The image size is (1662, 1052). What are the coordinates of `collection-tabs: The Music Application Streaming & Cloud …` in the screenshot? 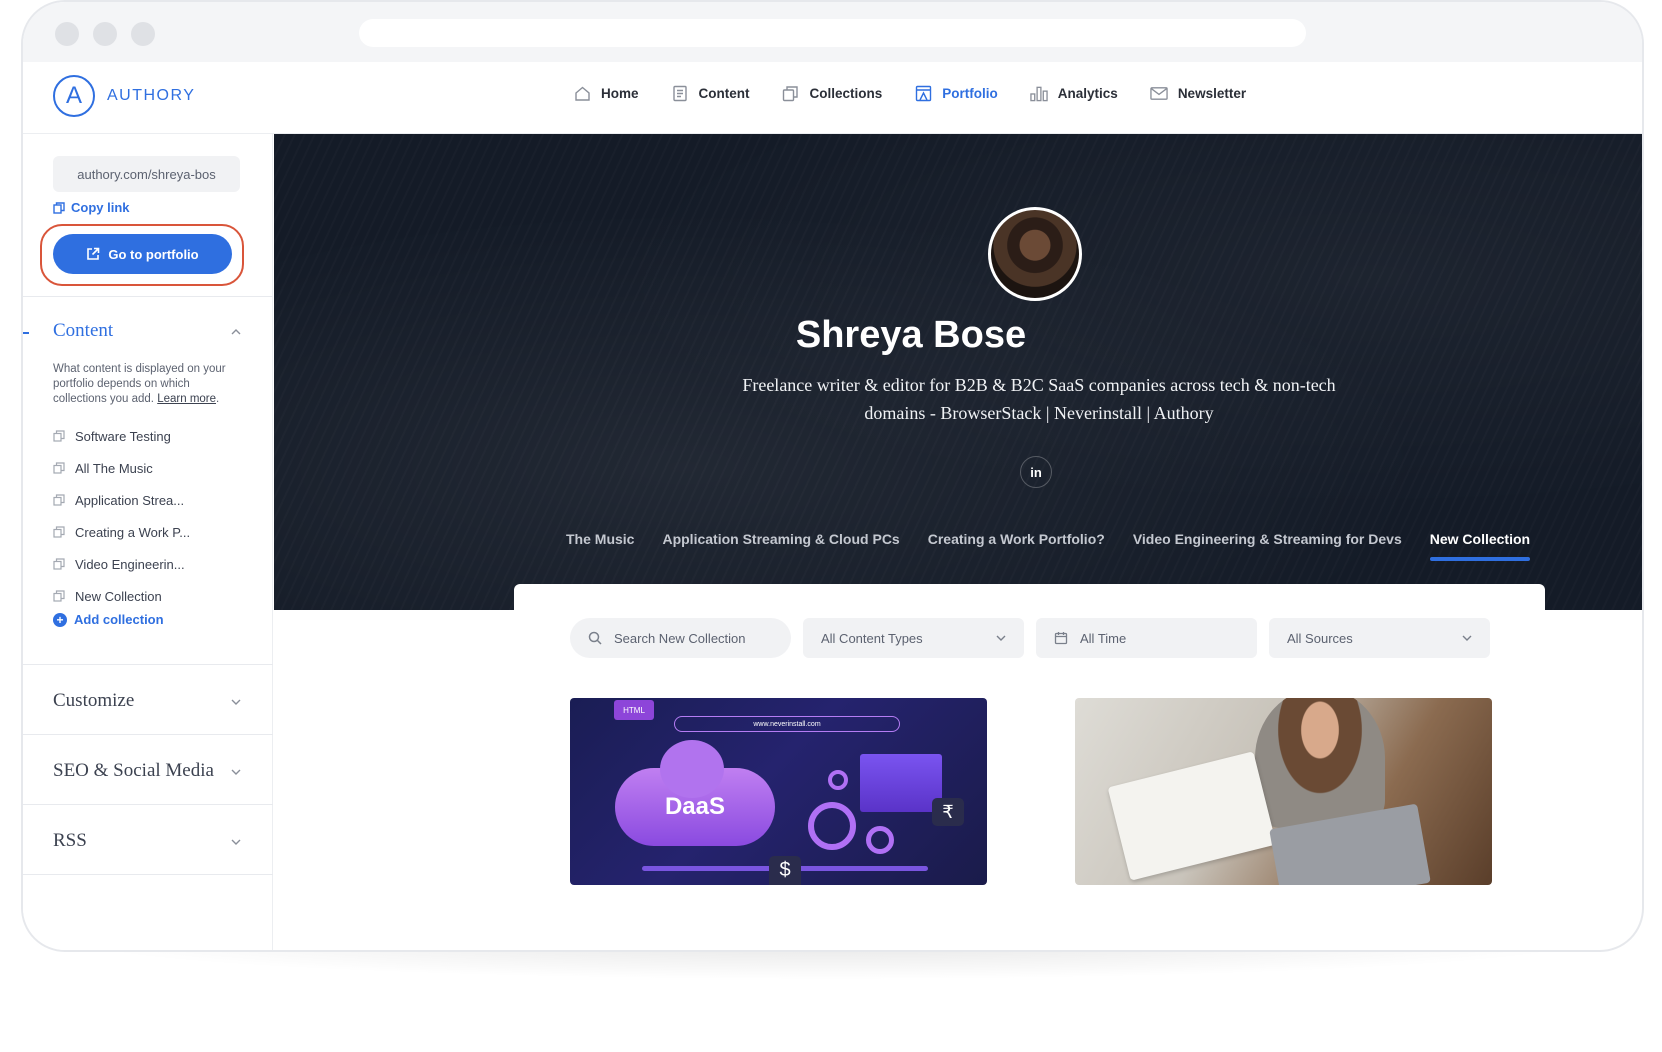 It's located at (1048, 546).